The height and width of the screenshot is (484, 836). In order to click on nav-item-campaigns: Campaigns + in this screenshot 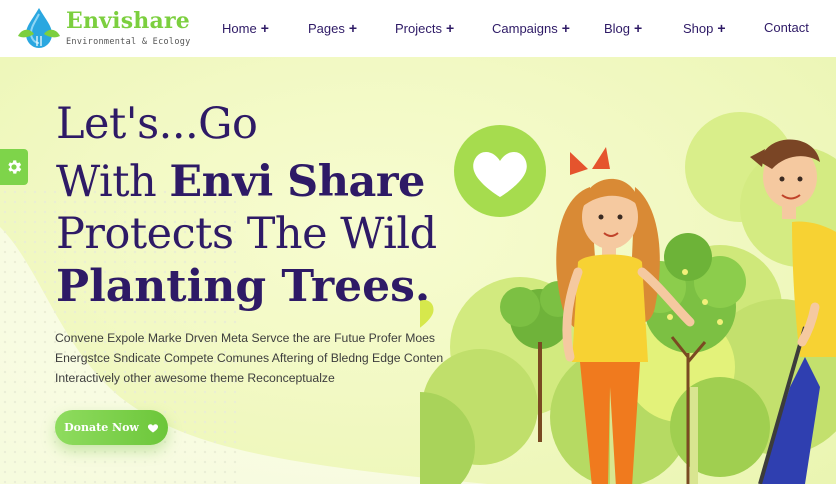, I will do `click(531, 28)`.